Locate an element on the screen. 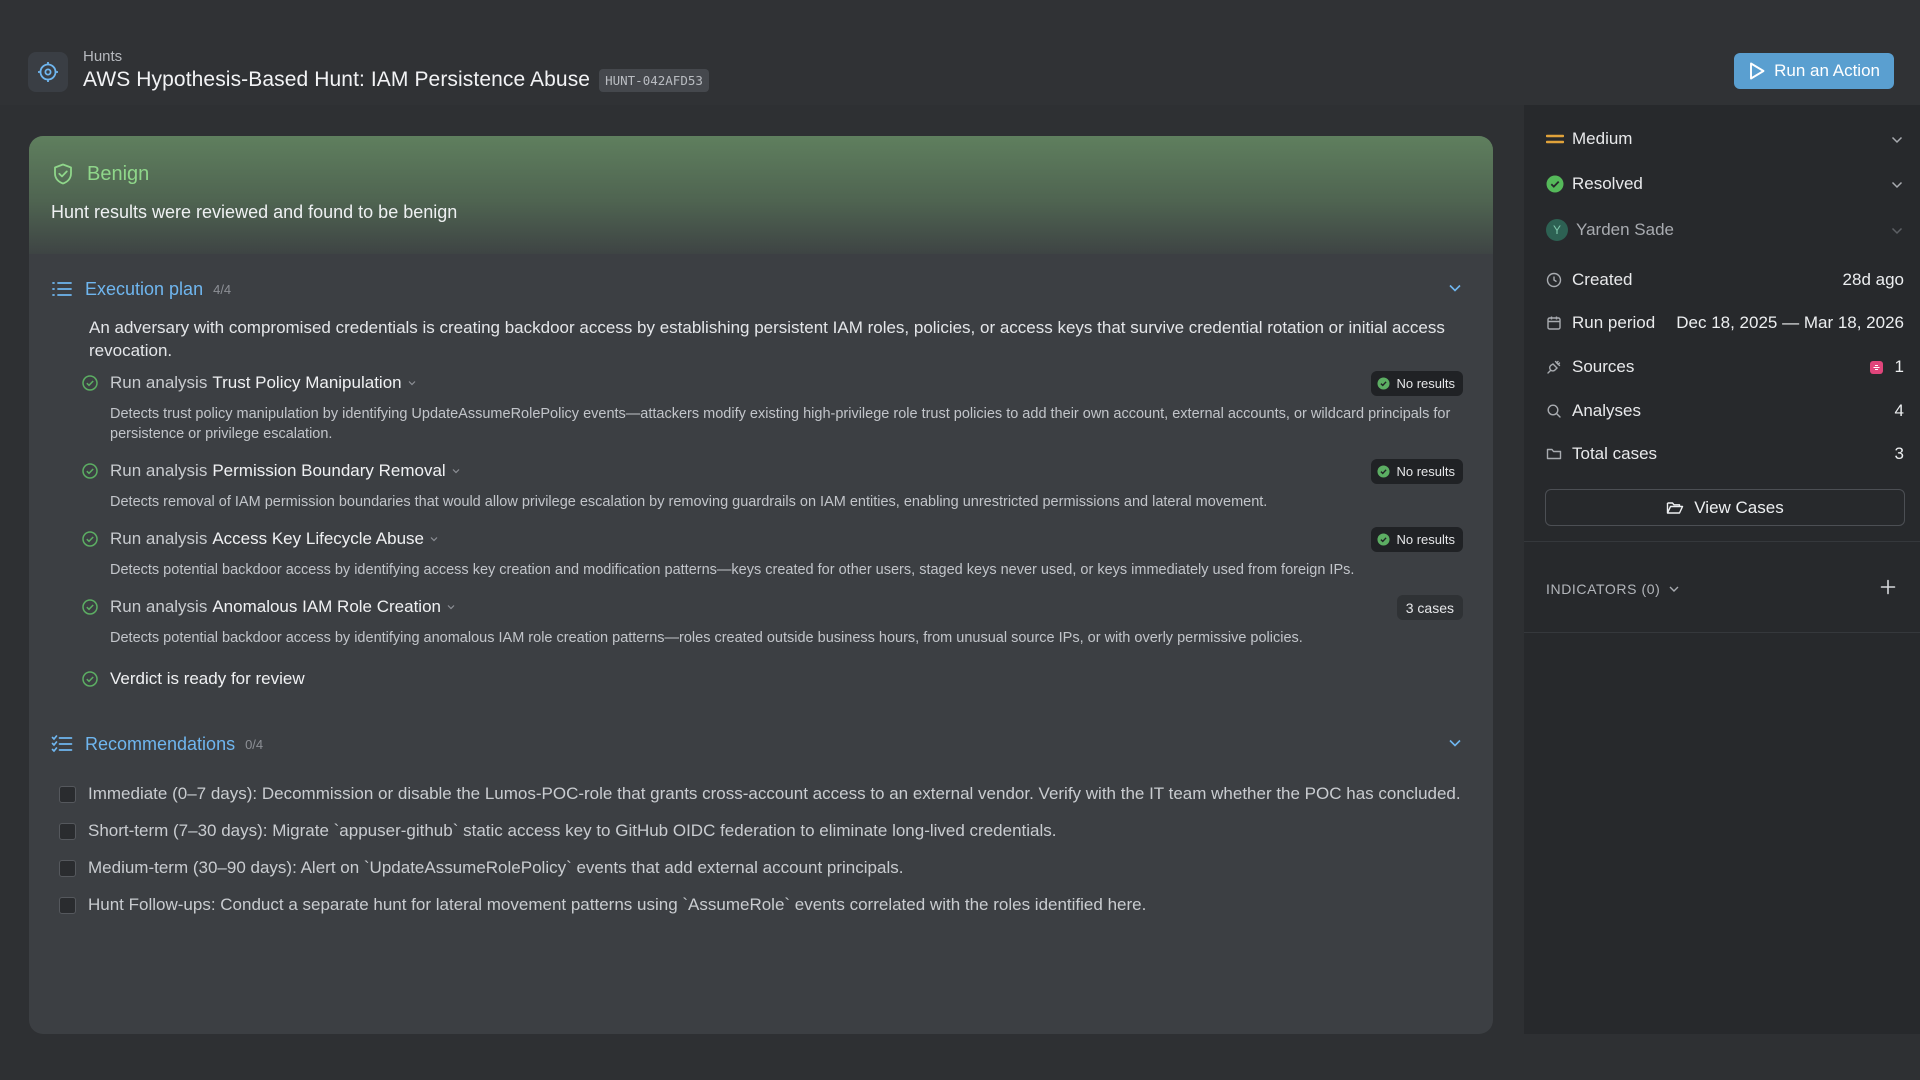  view-cases-label: View Cases is located at coordinates (1739, 507).